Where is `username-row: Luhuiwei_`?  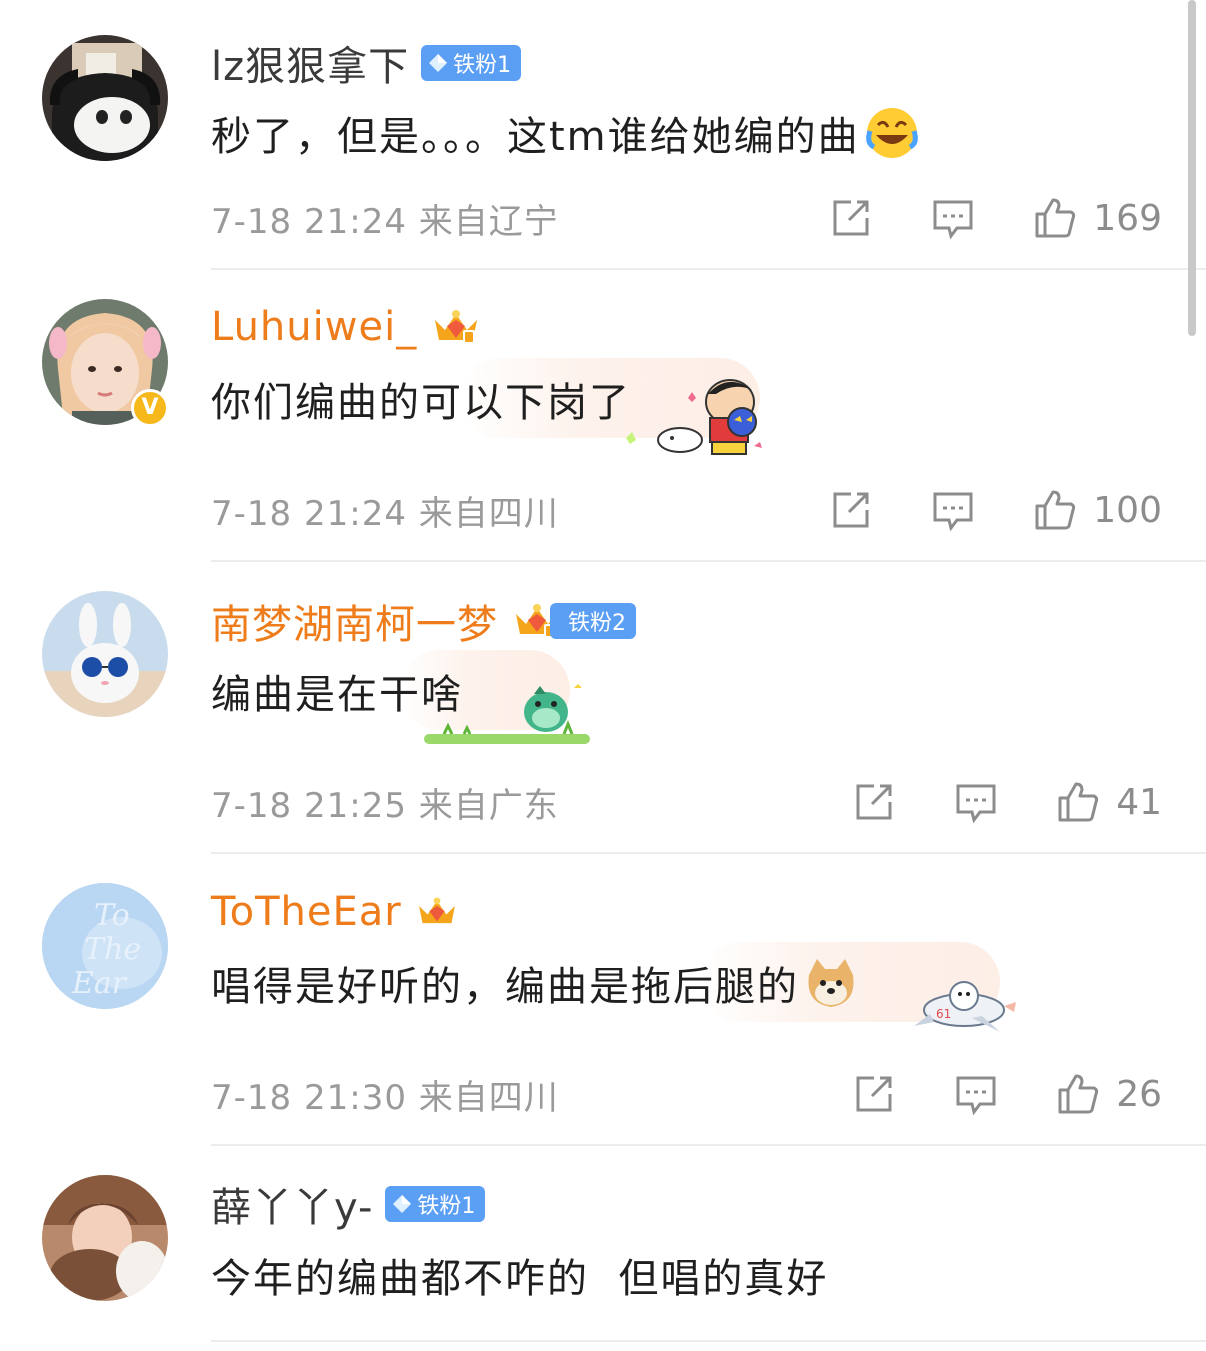 username-row: Luhuiwei_ is located at coordinates (347, 327).